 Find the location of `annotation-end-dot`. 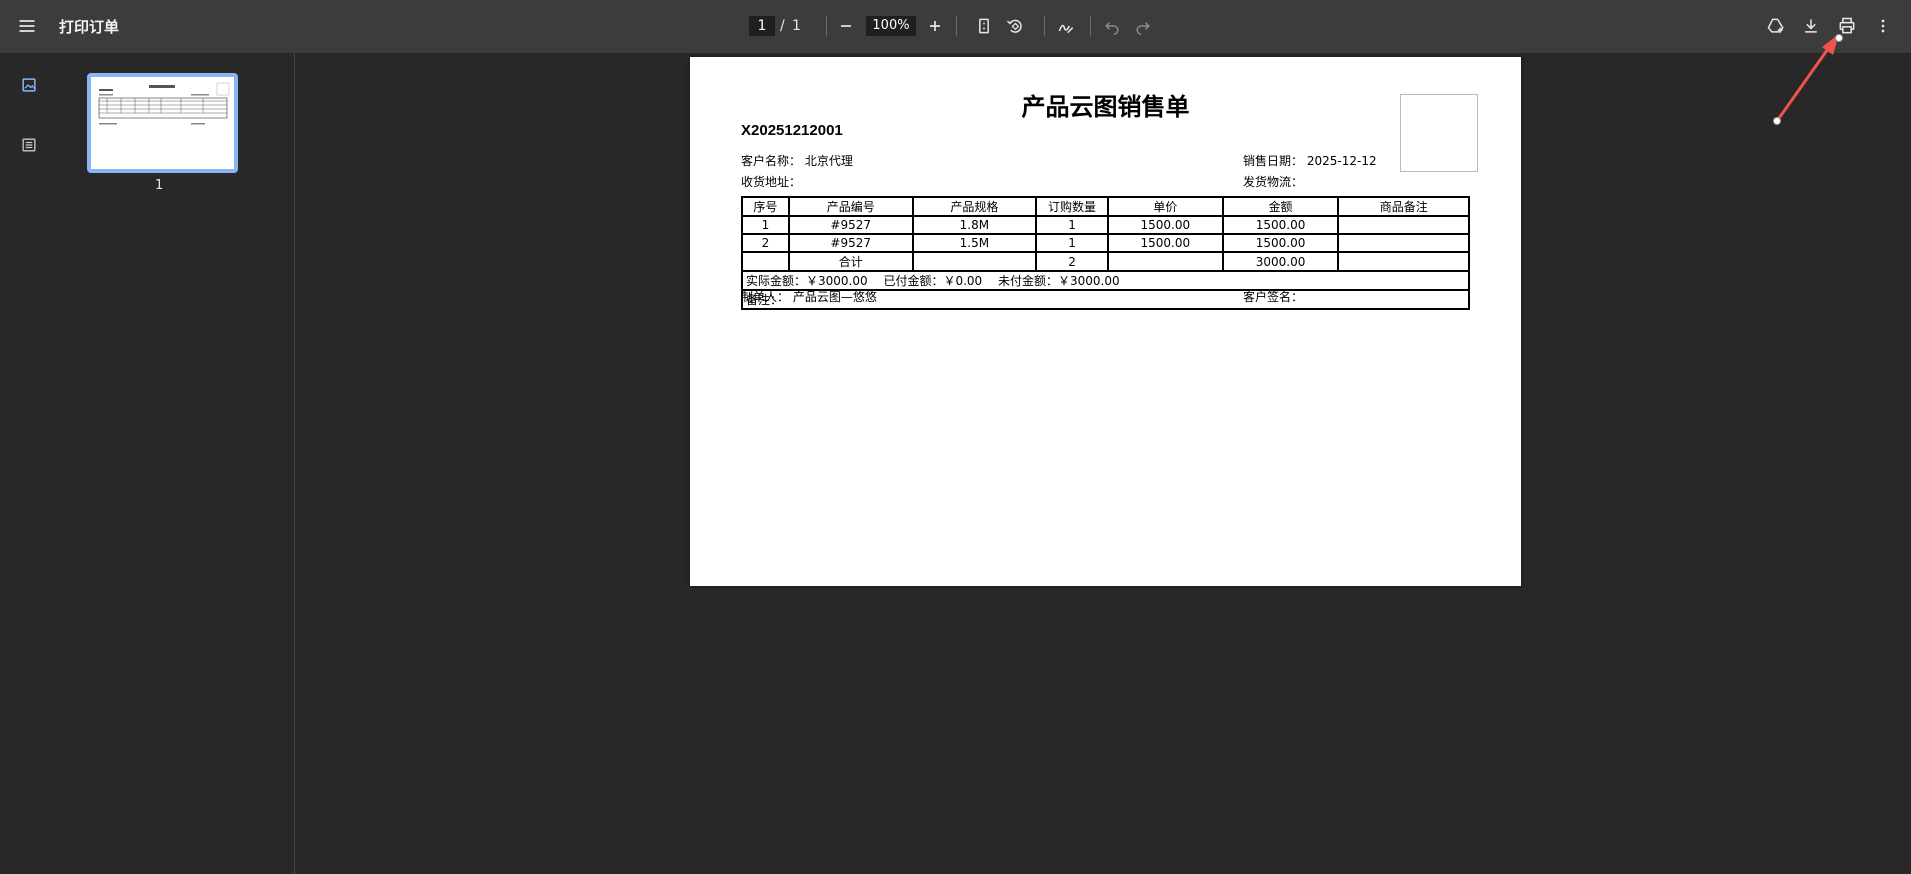

annotation-end-dot is located at coordinates (1839, 38).